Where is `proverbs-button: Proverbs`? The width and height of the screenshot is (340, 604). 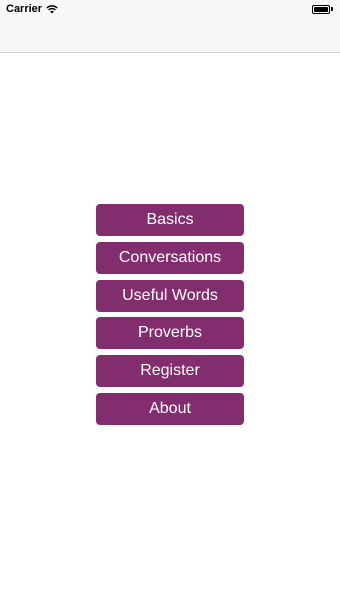
proverbs-button: Proverbs is located at coordinates (170, 333).